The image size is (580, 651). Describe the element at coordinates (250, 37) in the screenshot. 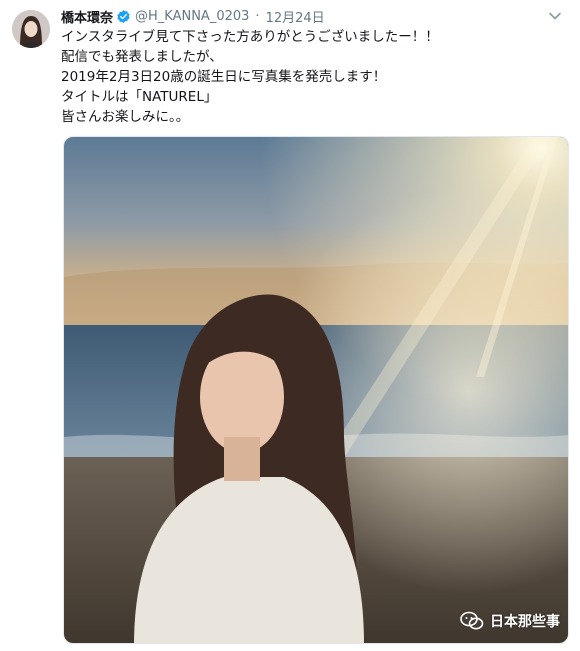

I see `tweet-text-line: インスタライブ見て下さった方ありがとうございましたー！！` at that location.